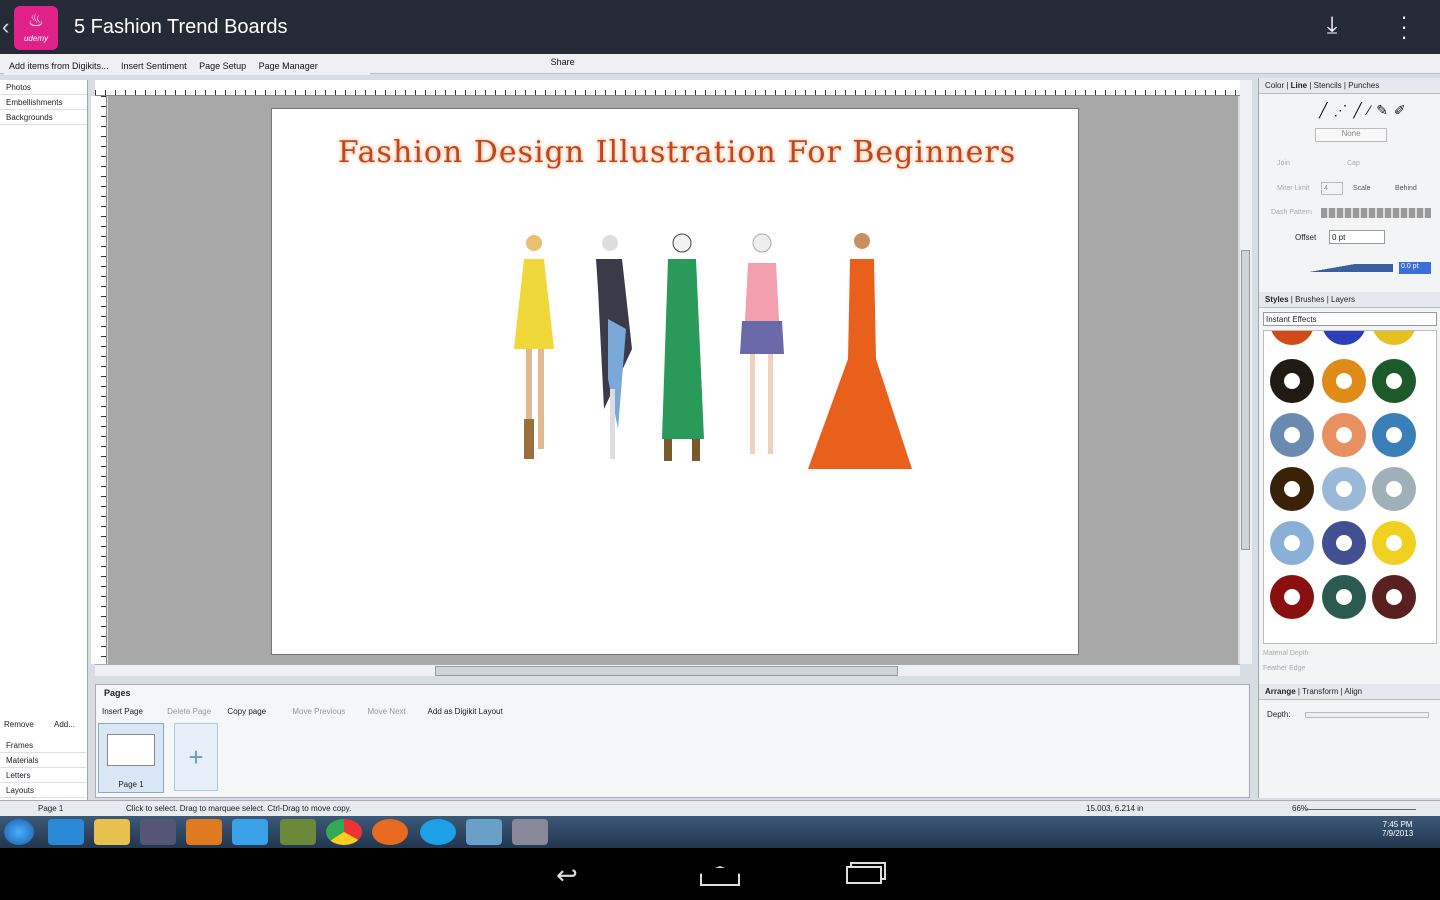 The image size is (1440, 900). Describe the element at coordinates (43, 117) in the screenshot. I see `panel-item-backgrounds: Backgrounds` at that location.